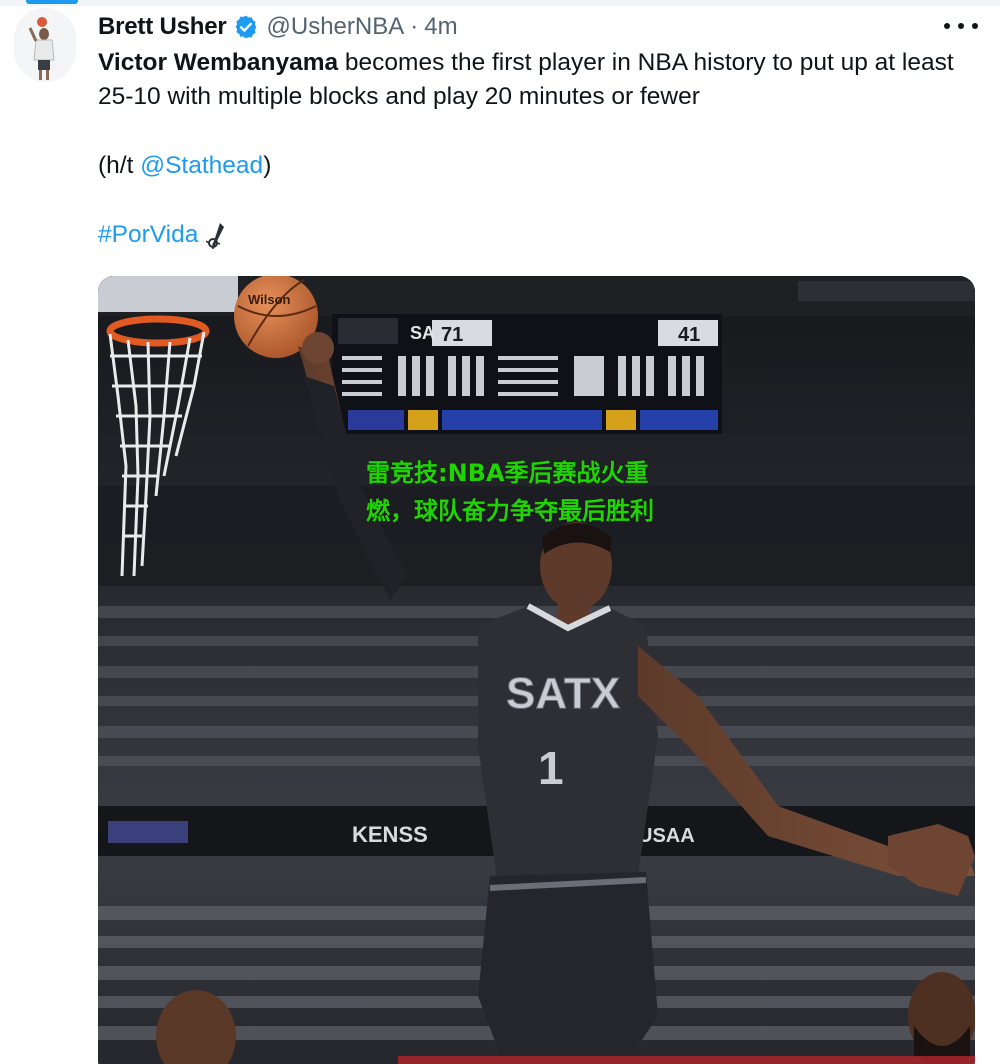  I want to click on banner-right-text: USAA, so click(666, 836).